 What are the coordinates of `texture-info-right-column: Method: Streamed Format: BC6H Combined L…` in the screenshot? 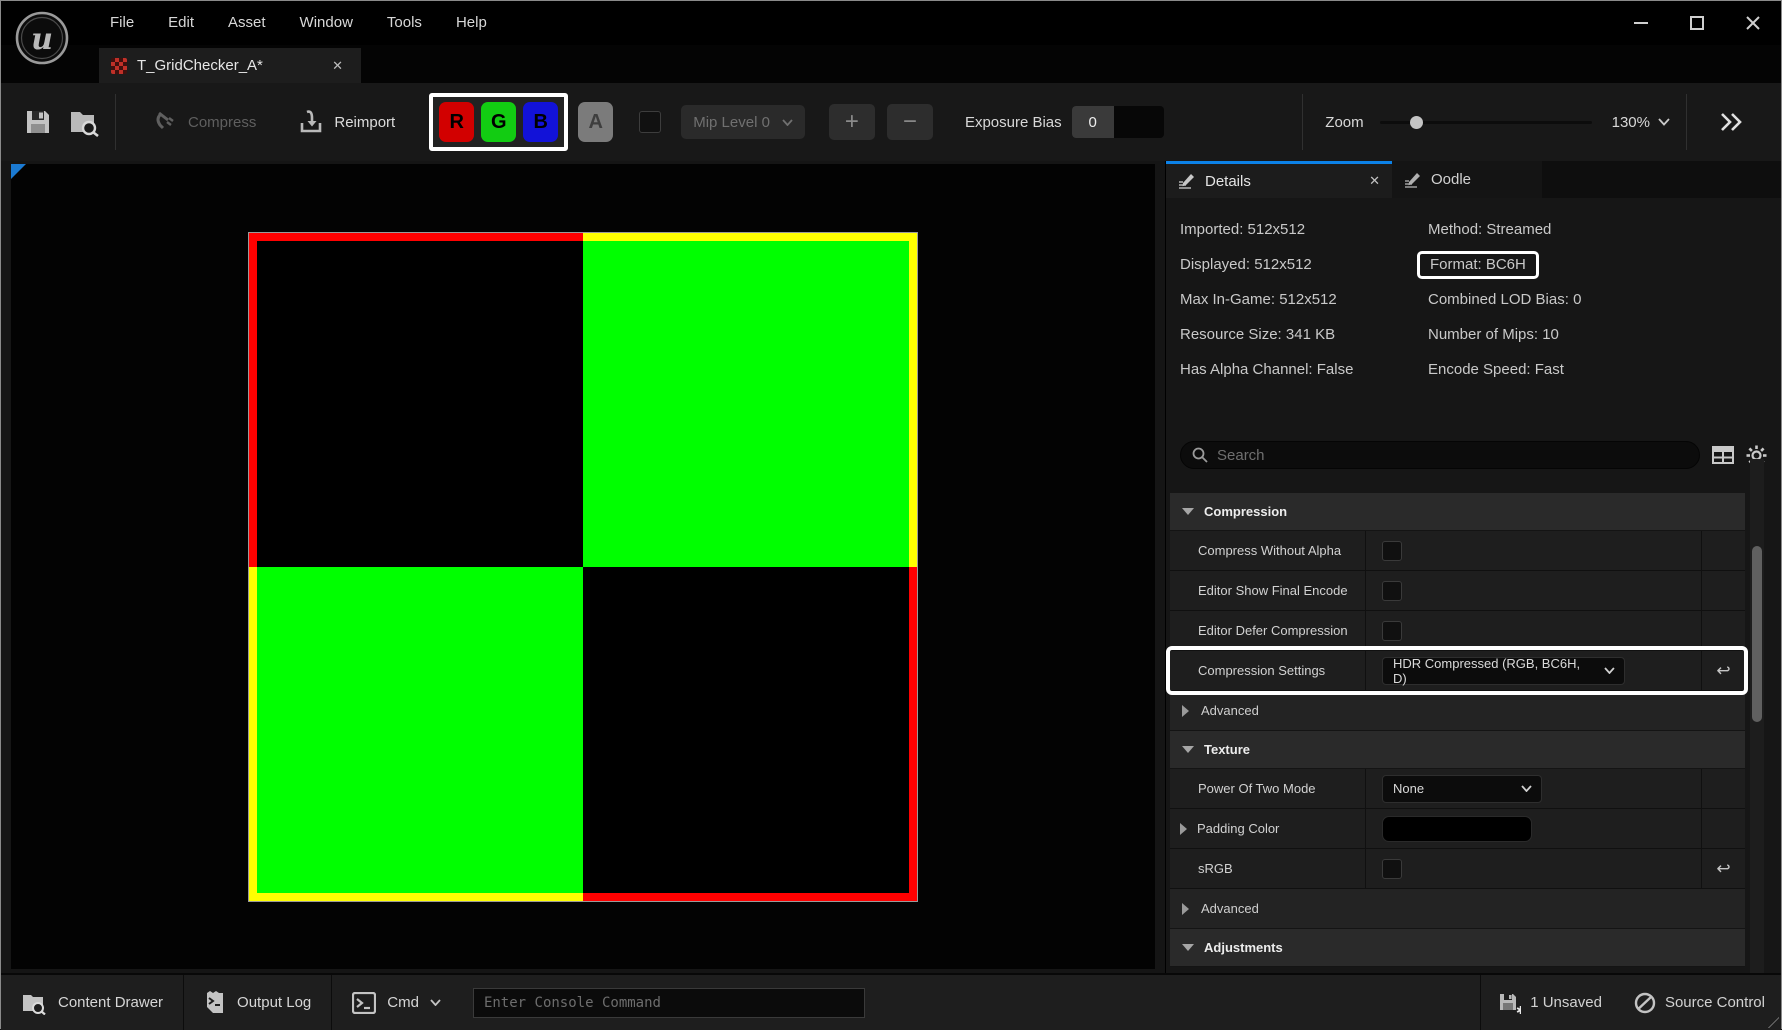 It's located at (1599, 299).